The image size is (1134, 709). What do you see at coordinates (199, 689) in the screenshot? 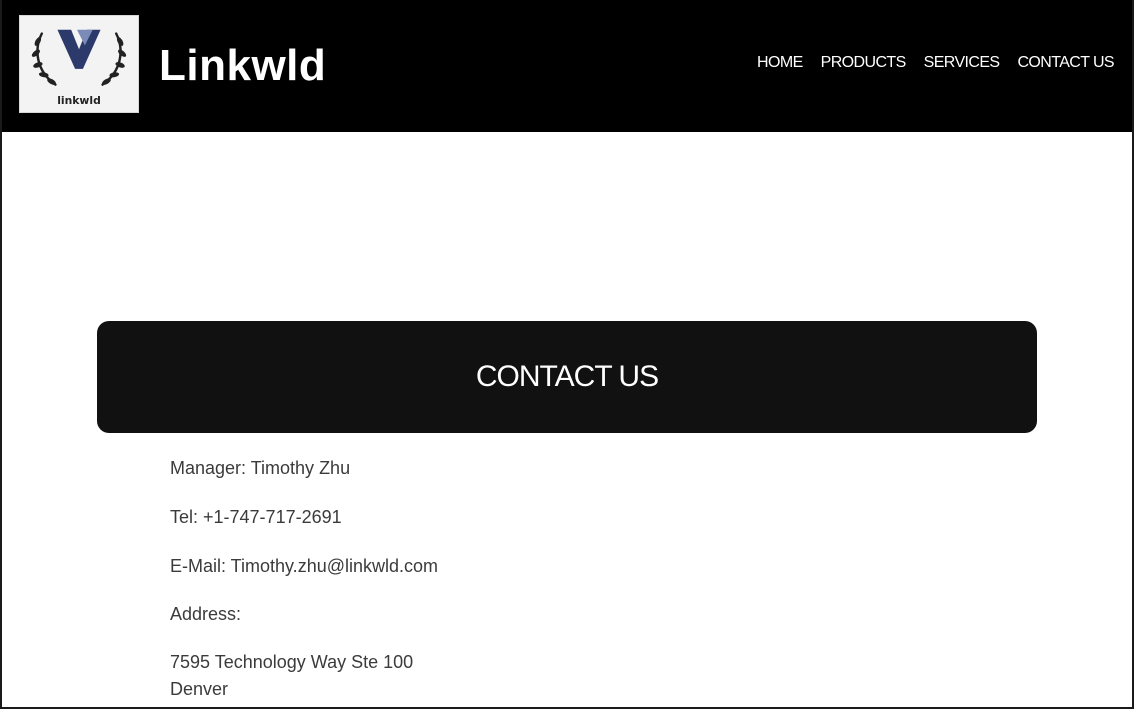
I see `address-city: Denver` at bounding box center [199, 689].